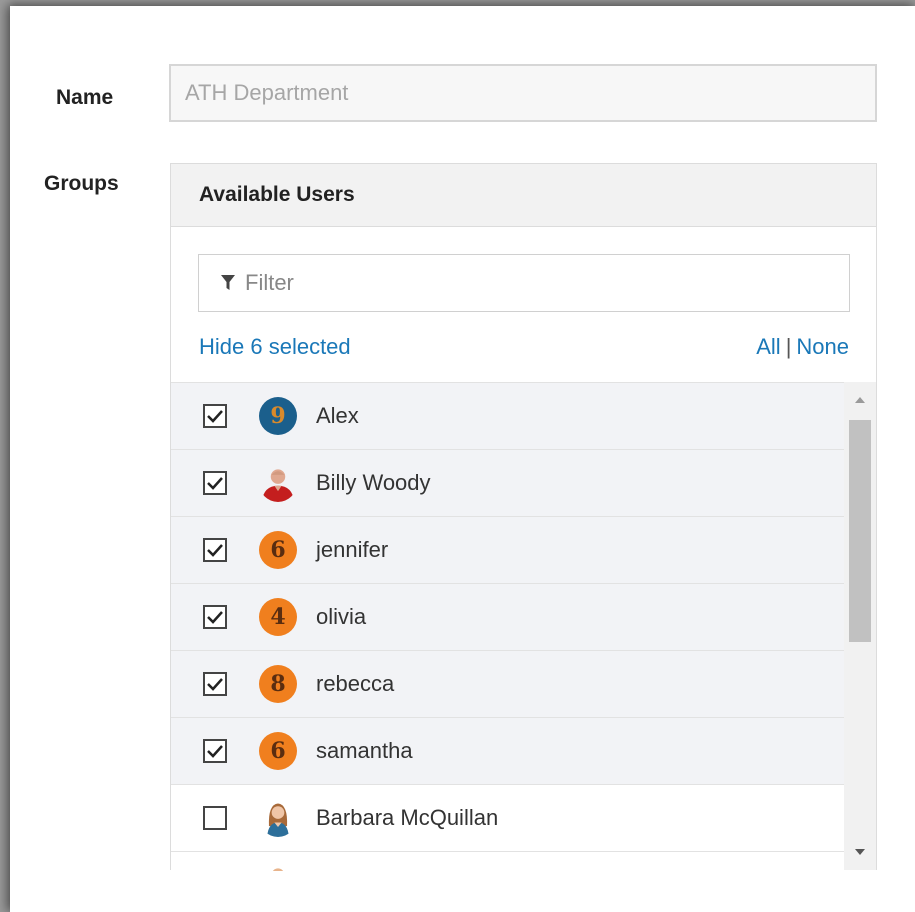  Describe the element at coordinates (364, 750) in the screenshot. I see `user-name: samantha` at that location.